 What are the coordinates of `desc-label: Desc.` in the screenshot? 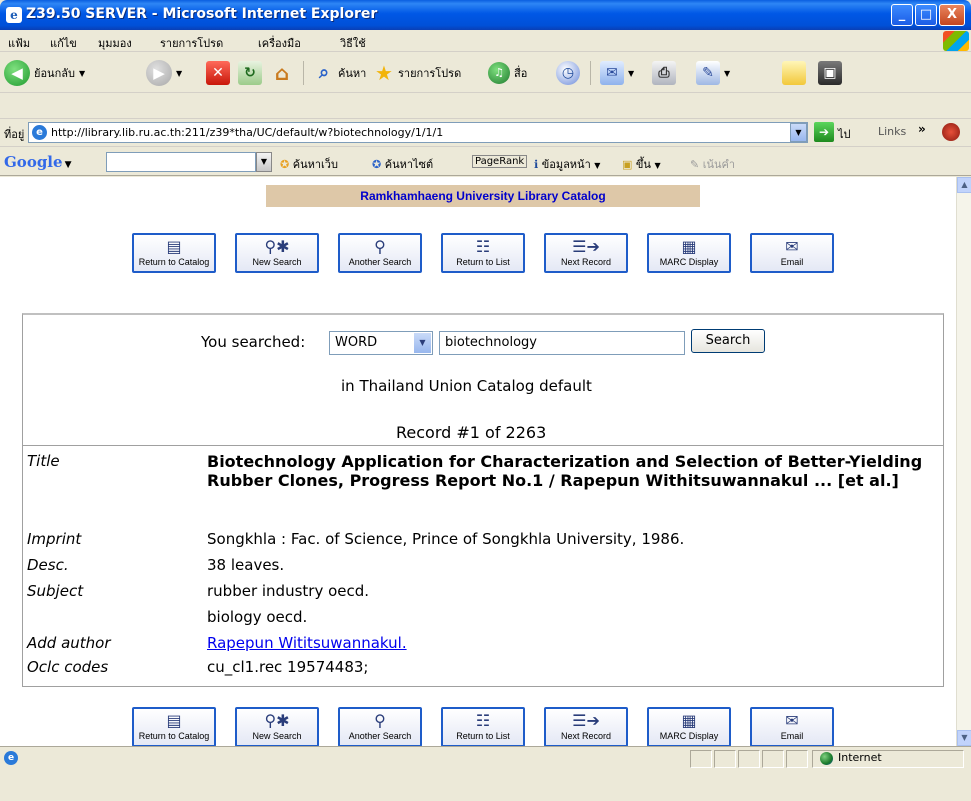 It's located at (48, 565).